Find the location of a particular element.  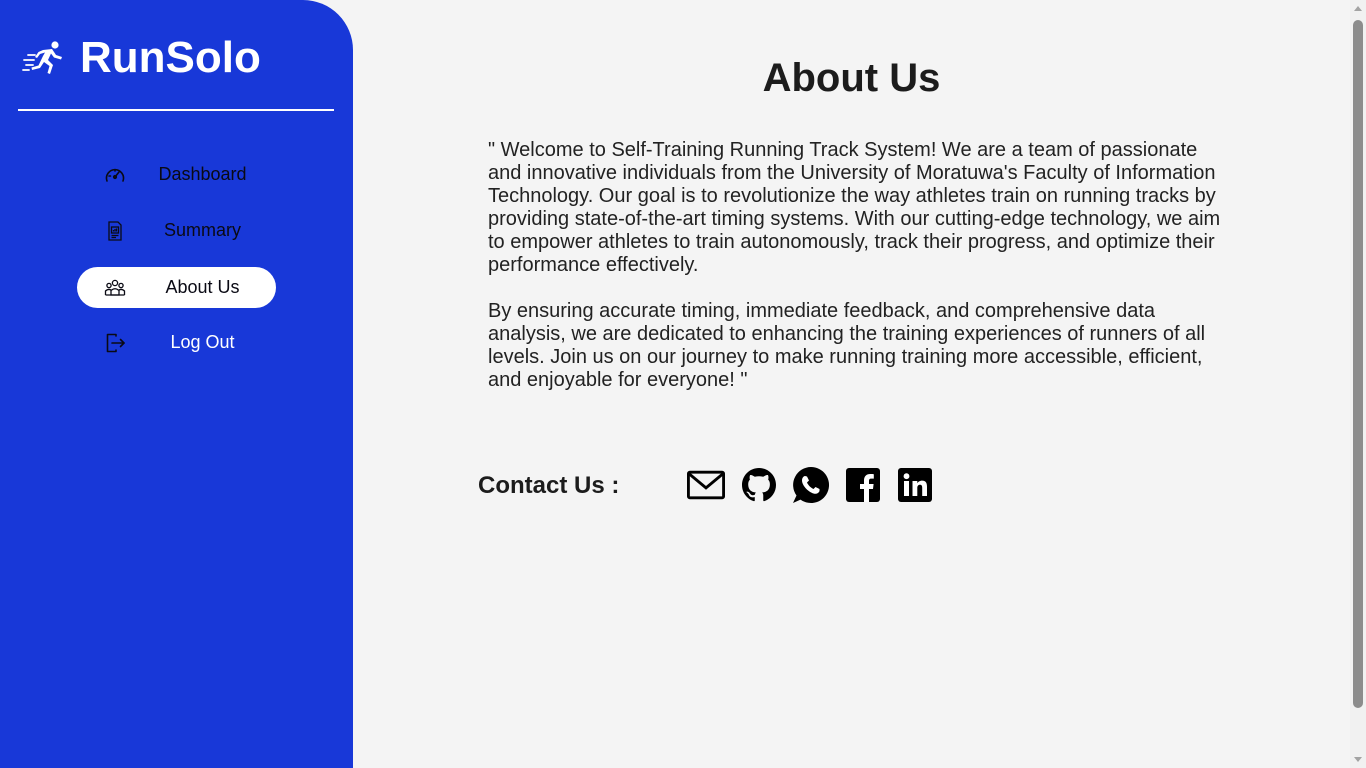

scroll-thumb is located at coordinates (1358, 364).